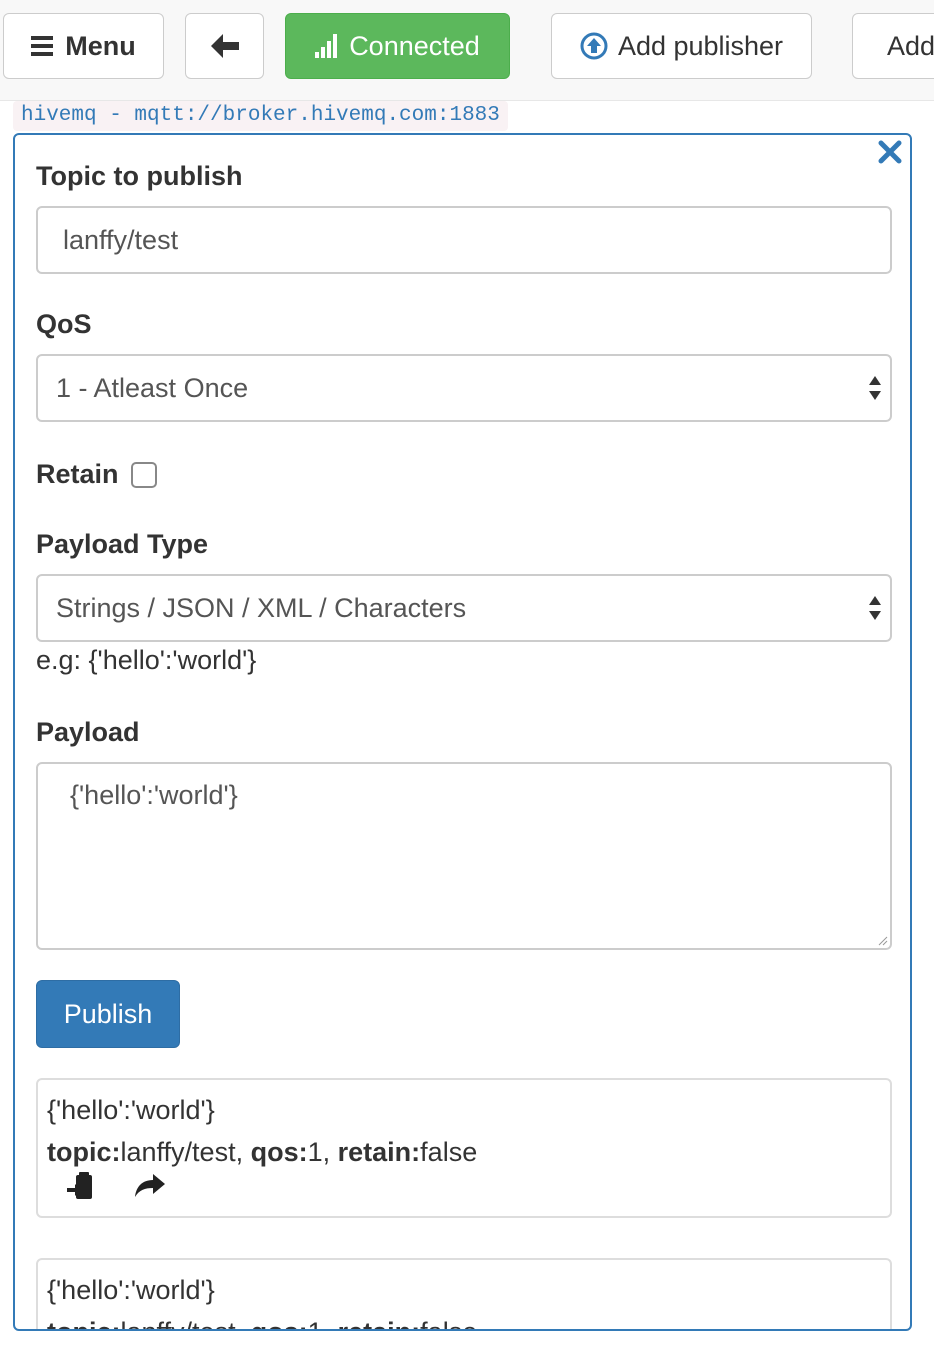 The width and height of the screenshot is (934, 1346). I want to click on topic-input: lanffy/test, so click(464, 240).